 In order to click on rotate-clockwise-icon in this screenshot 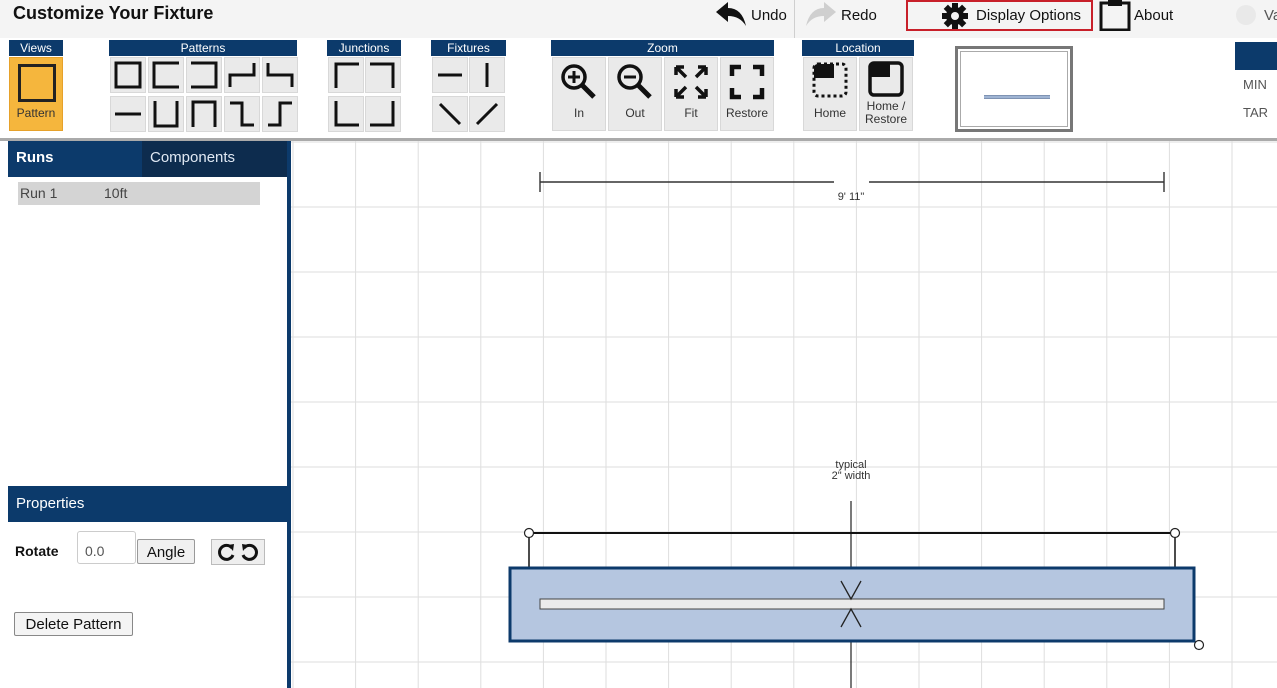, I will do `click(227, 552)`.